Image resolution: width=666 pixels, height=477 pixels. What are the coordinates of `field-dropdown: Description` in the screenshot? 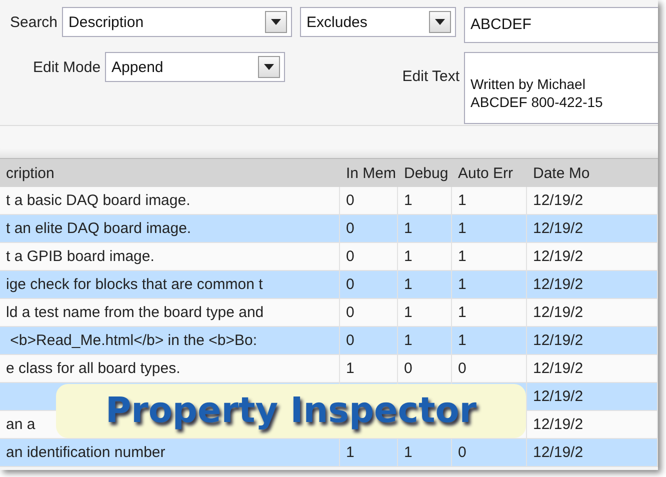 It's located at (177, 22).